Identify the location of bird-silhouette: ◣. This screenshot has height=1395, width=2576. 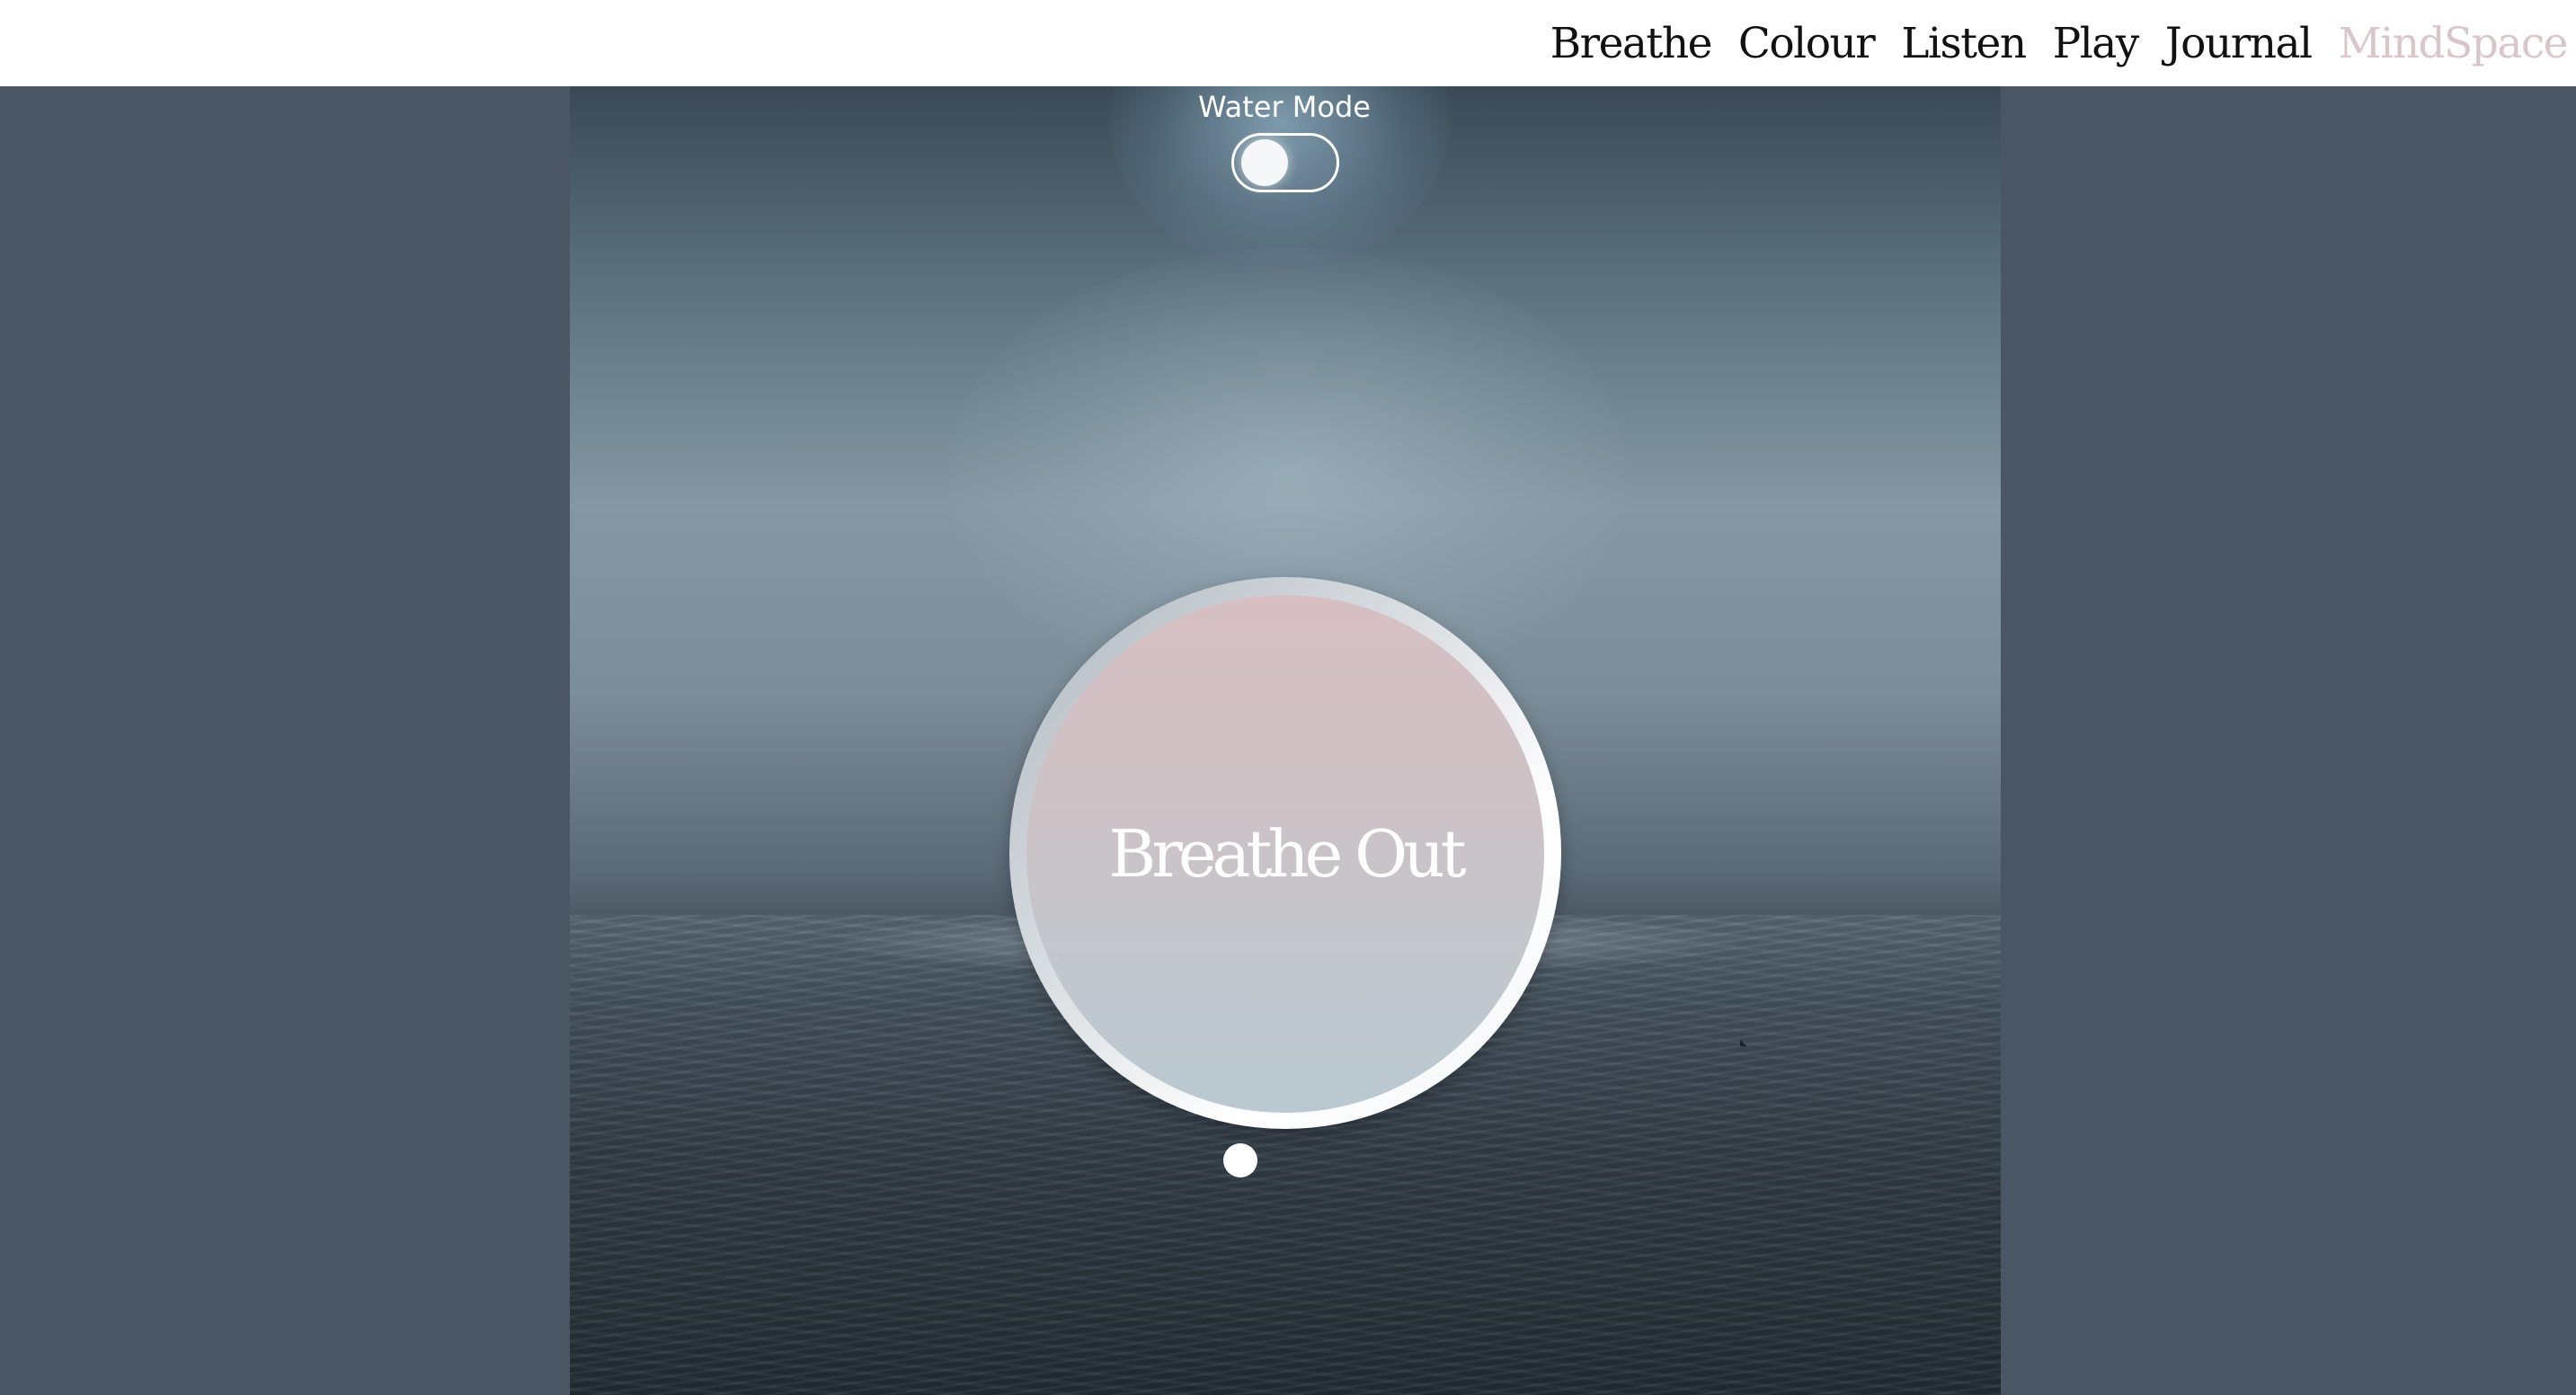
(1743, 1043).